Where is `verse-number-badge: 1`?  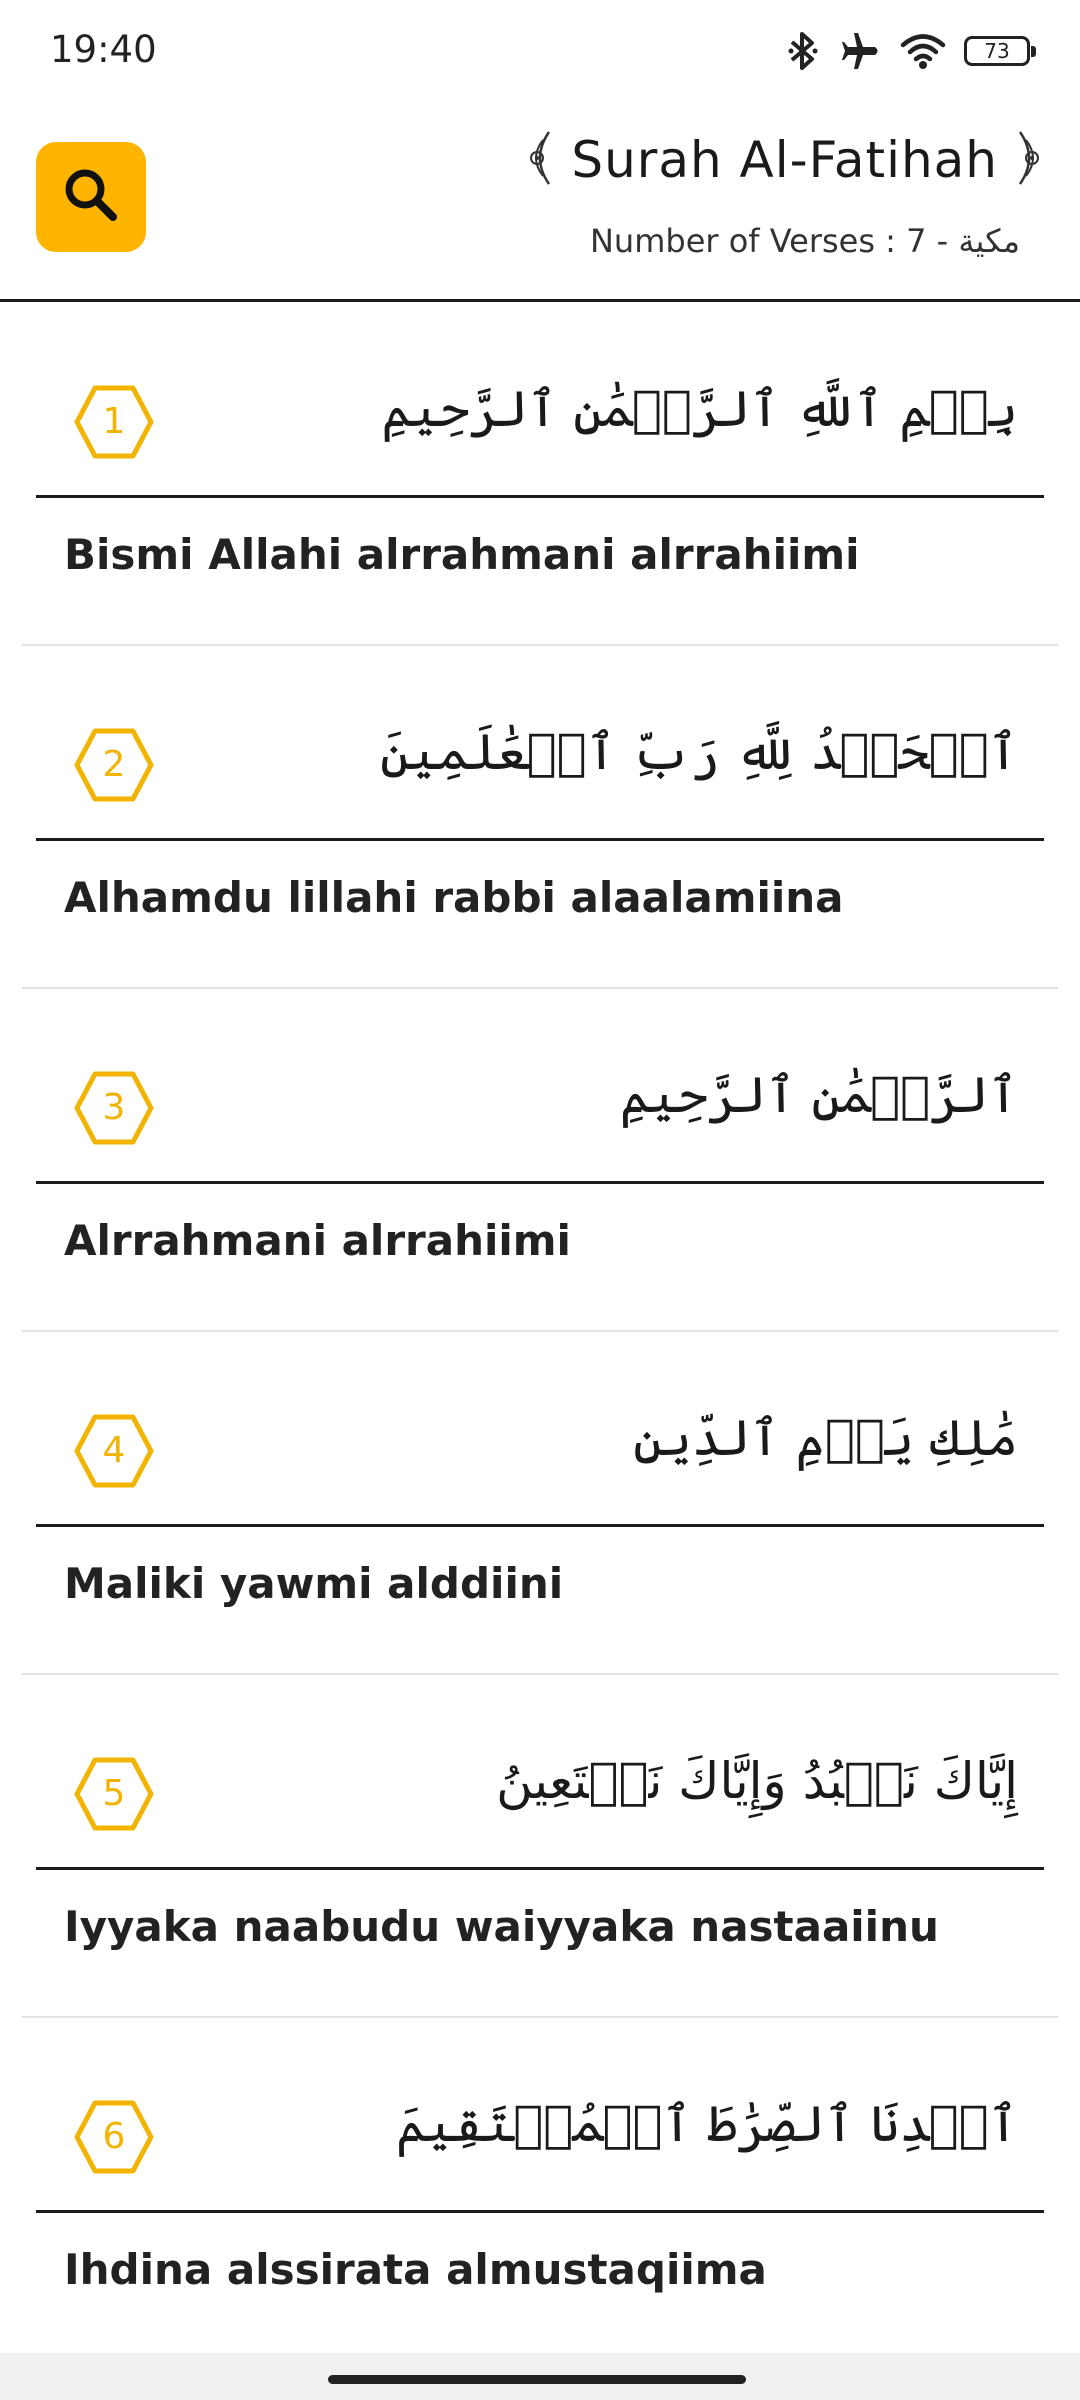 verse-number-badge: 1 is located at coordinates (114, 422).